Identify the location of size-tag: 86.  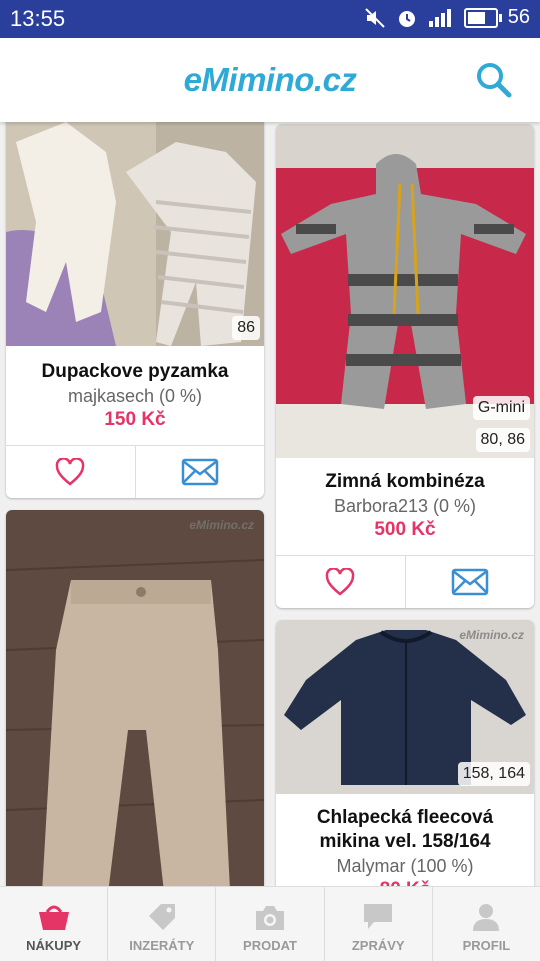
(246, 328).